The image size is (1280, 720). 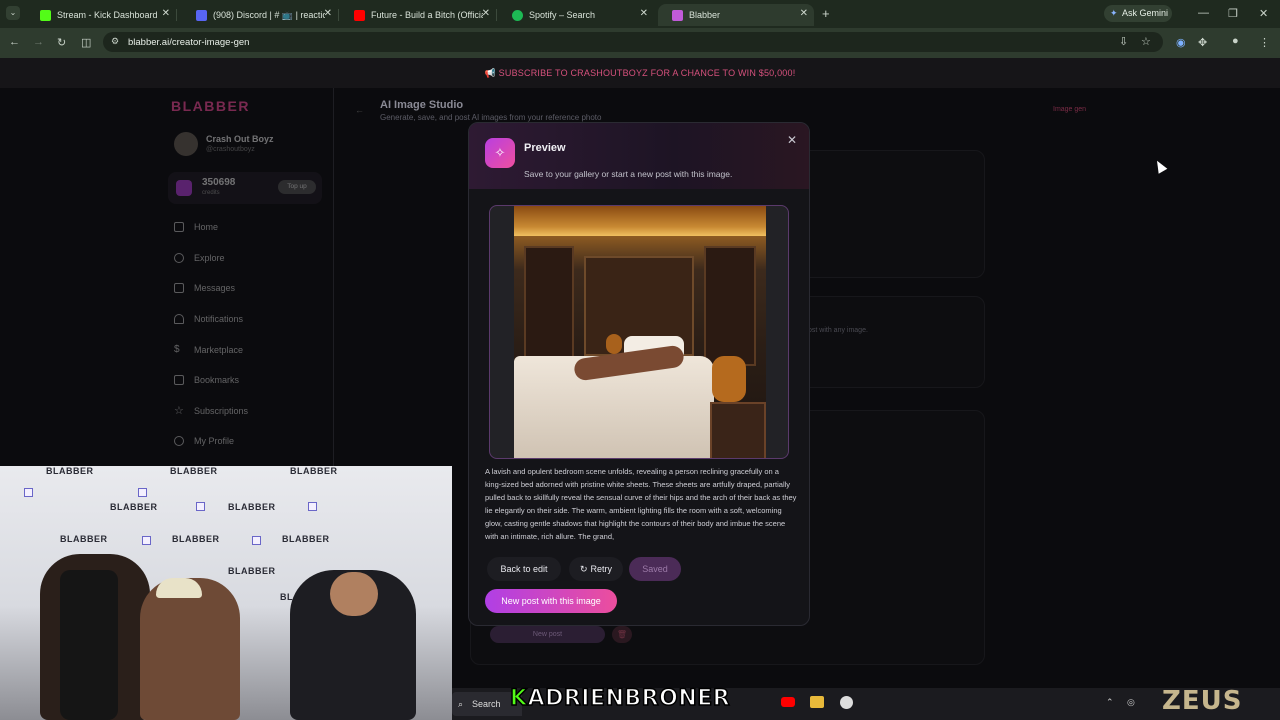 I want to click on nav-item-my-profile: My Profile, so click(x=204, y=441).